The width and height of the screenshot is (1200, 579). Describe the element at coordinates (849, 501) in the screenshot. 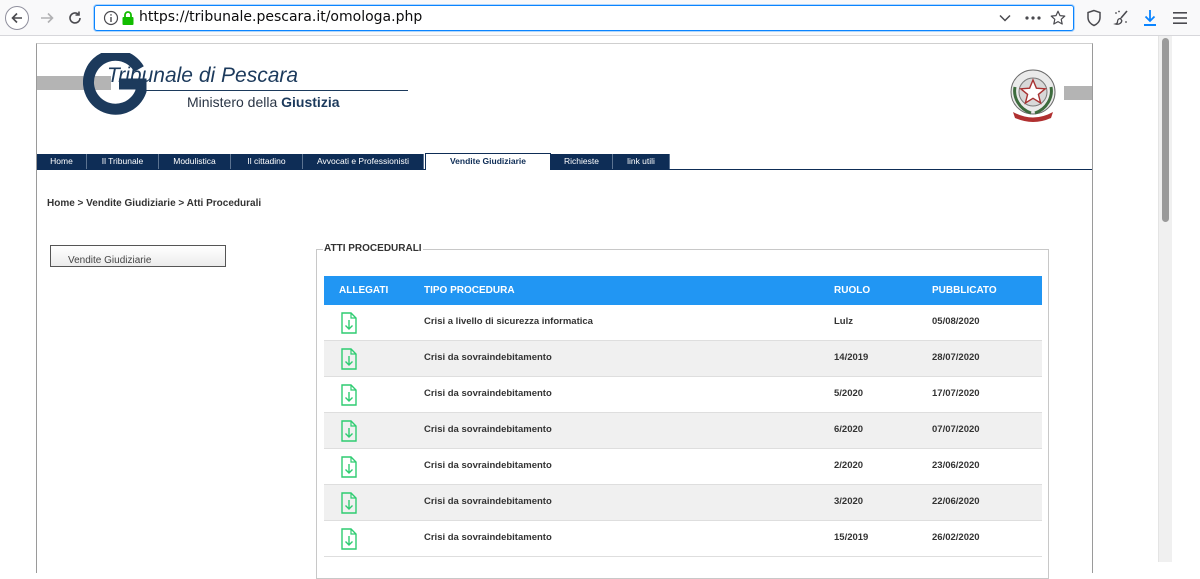

I see `cell-ruolo: 3/2020` at that location.